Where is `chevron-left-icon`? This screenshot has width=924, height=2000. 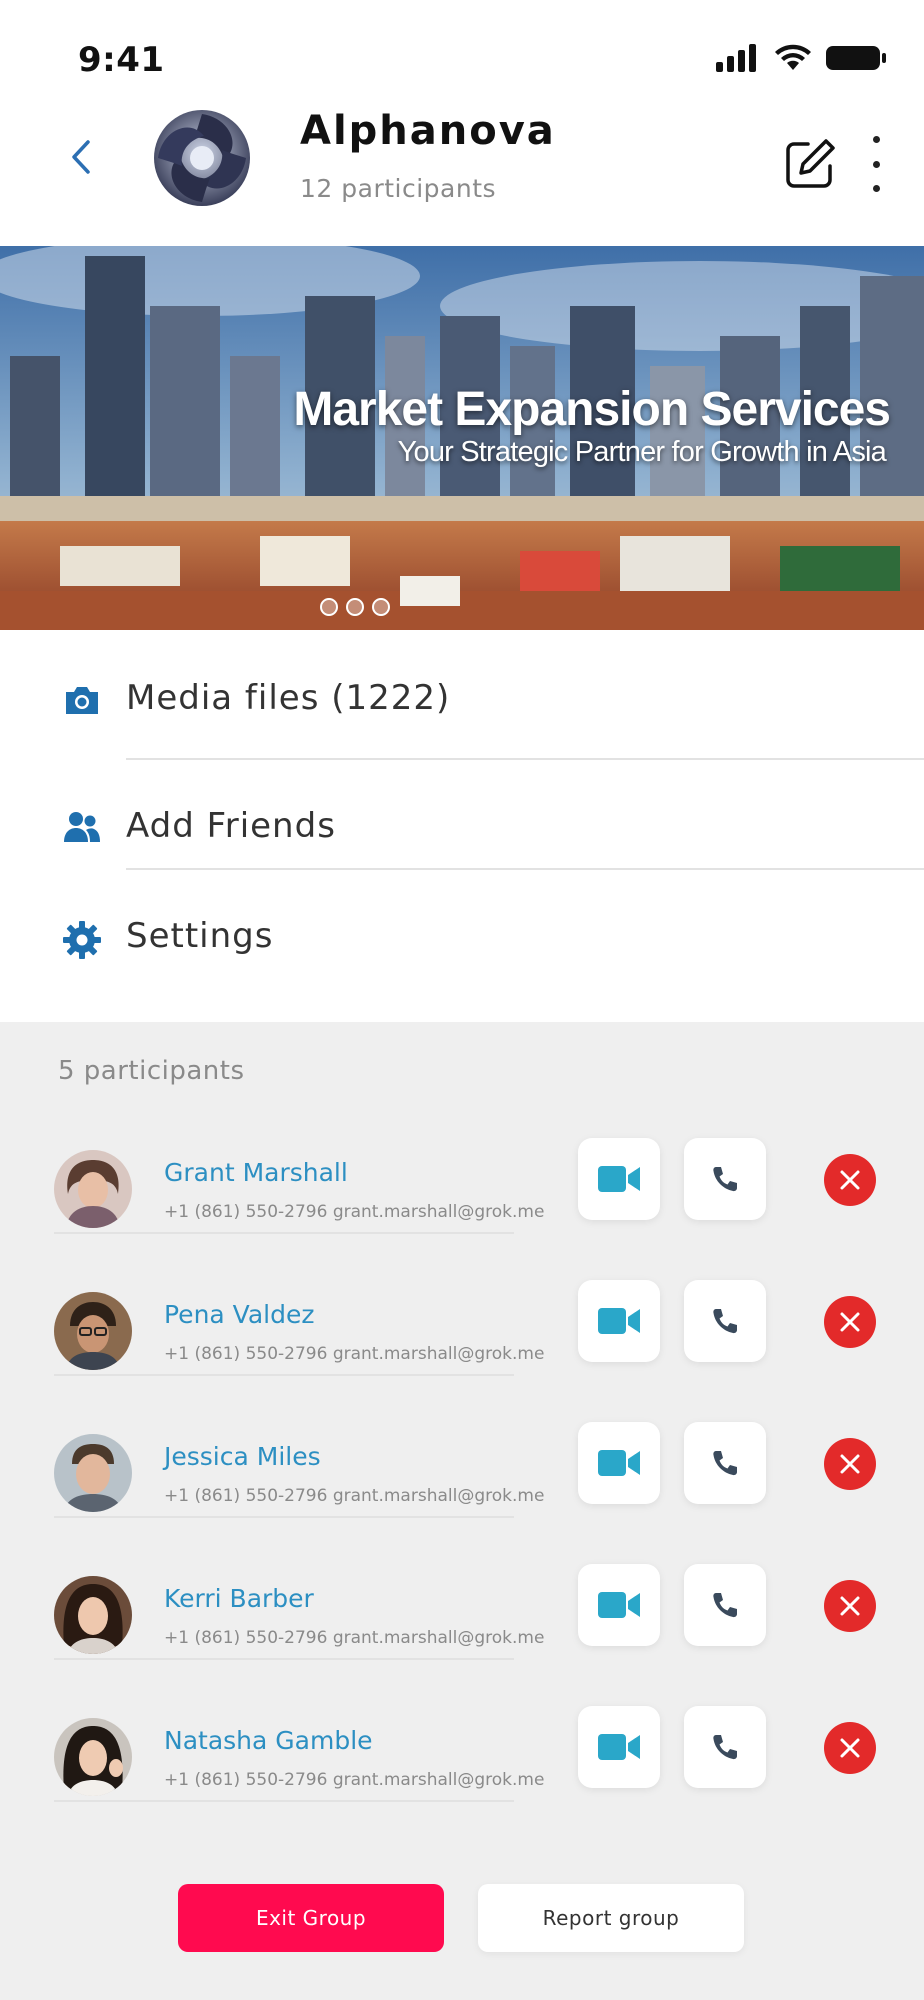 chevron-left-icon is located at coordinates (81, 157).